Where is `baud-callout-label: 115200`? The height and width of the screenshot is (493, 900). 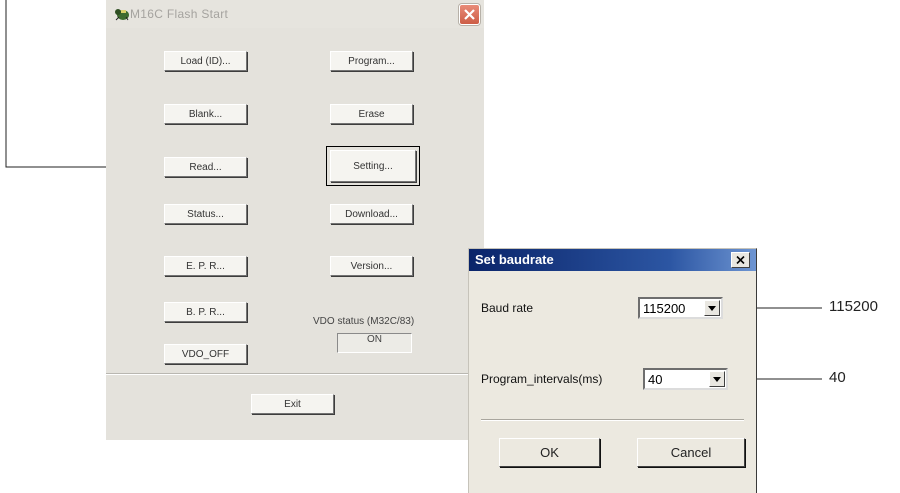
baud-callout-label: 115200 is located at coordinates (853, 306).